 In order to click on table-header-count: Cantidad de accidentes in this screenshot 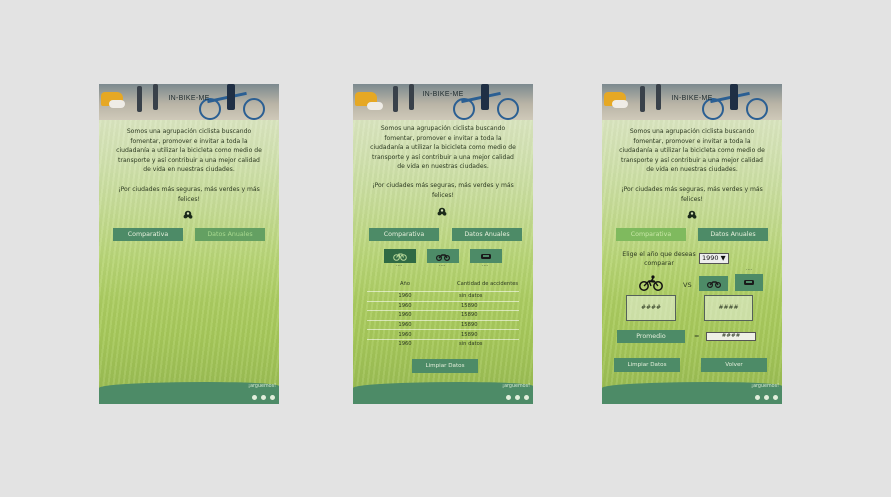, I will do `click(488, 284)`.